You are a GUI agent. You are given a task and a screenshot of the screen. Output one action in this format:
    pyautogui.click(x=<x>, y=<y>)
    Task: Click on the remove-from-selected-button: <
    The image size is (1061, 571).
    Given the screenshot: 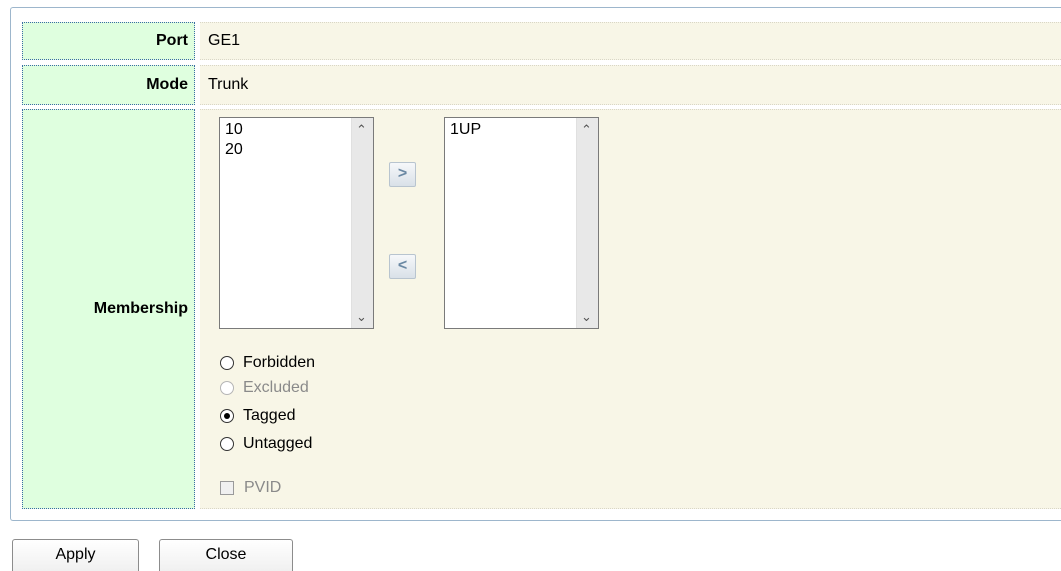 What is the action you would take?
    pyautogui.click(x=402, y=266)
    